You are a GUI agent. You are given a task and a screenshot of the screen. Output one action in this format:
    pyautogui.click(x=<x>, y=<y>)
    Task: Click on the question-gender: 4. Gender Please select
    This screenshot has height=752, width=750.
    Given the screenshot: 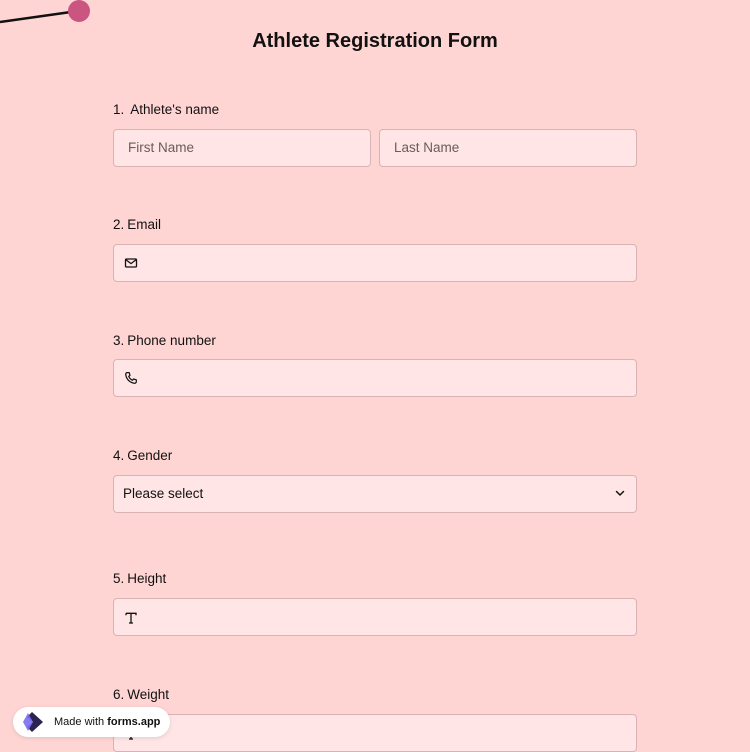 What is the action you would take?
    pyautogui.click(x=375, y=480)
    